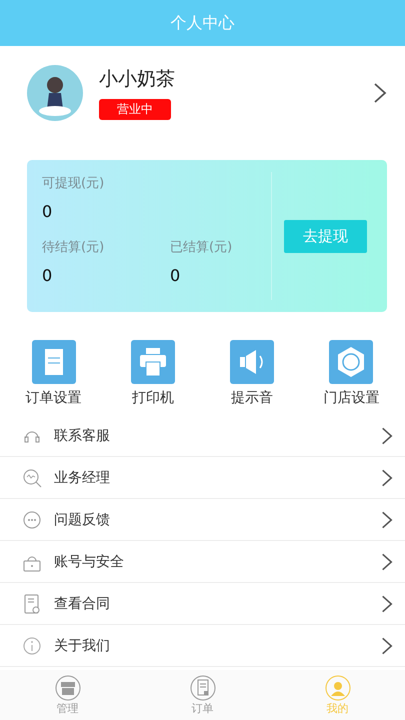 Image resolution: width=405 pixels, height=720 pixels. What do you see at coordinates (89, 561) in the screenshot?
I see `menu-label: 账号与安全` at bounding box center [89, 561].